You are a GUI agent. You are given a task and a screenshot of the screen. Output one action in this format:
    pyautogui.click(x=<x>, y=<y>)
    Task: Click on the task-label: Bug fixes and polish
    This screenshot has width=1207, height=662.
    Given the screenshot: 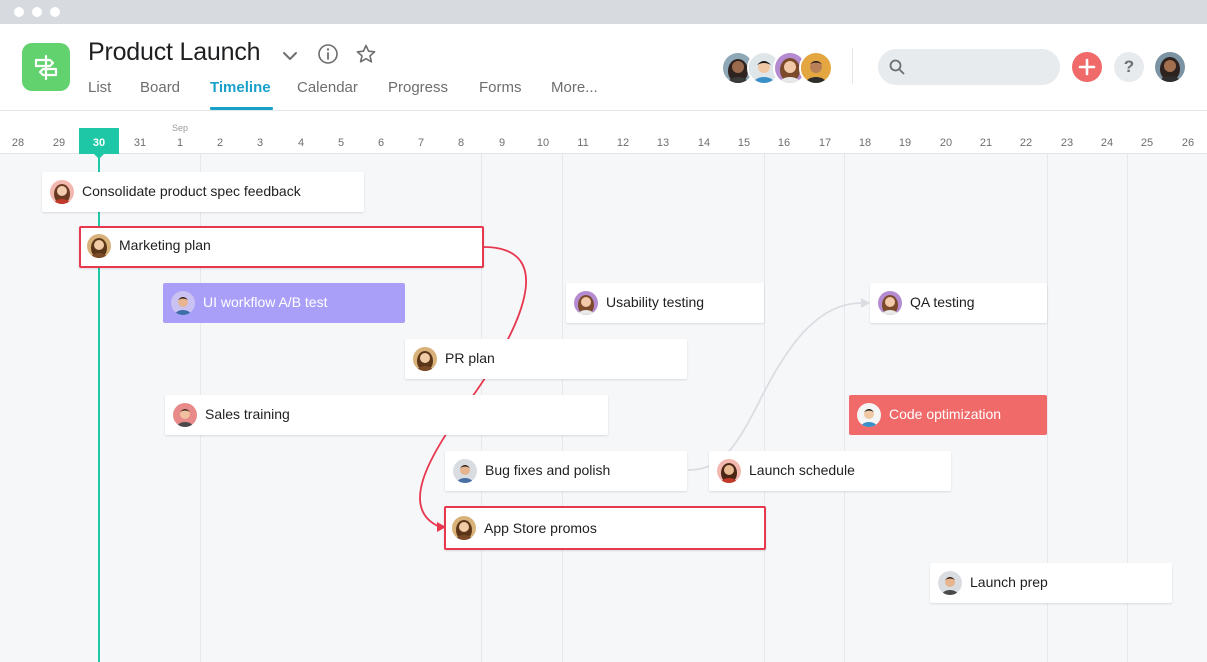 What is the action you would take?
    pyautogui.click(x=548, y=470)
    